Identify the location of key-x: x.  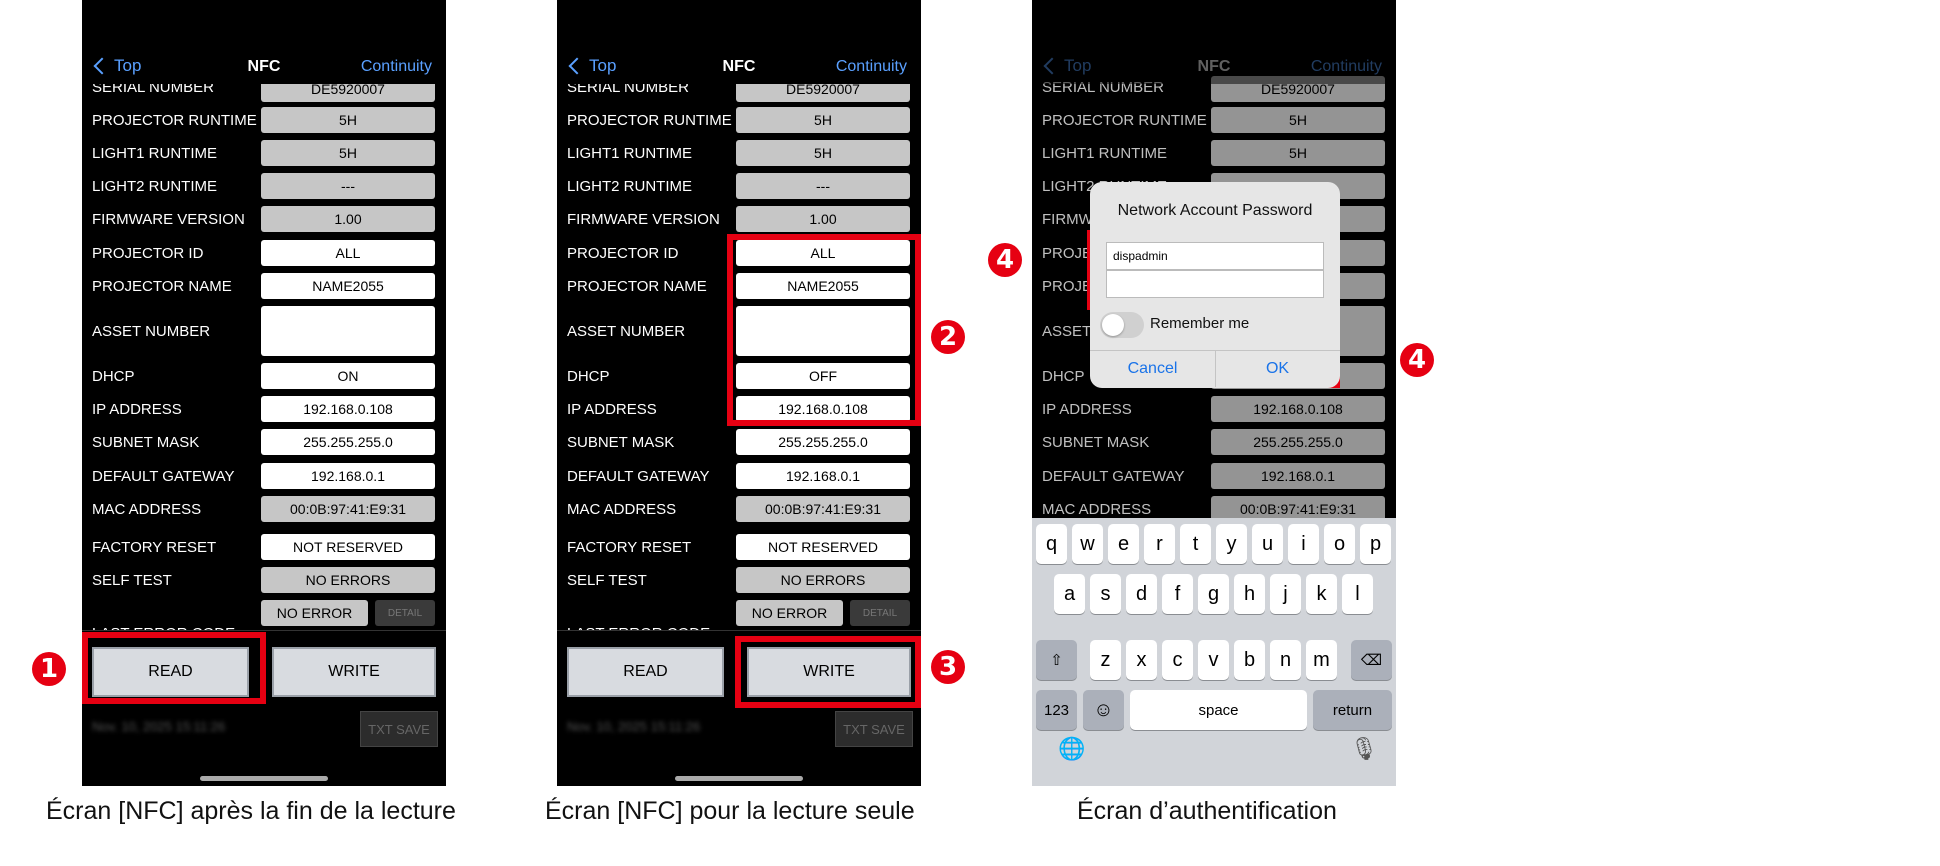
(1141, 660).